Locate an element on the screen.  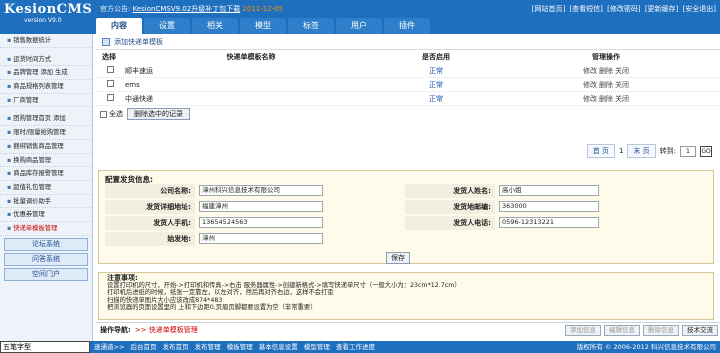
refresh-cache-link: [更新缓存] is located at coordinates (661, 9).